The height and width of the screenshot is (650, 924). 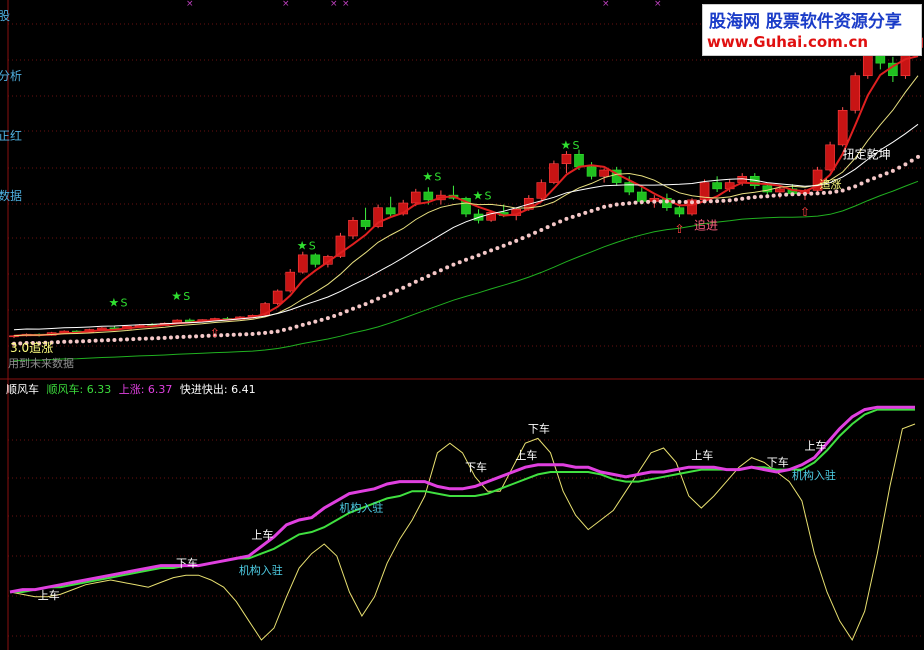 I want to click on star-label-2: S, so click(x=437, y=177).